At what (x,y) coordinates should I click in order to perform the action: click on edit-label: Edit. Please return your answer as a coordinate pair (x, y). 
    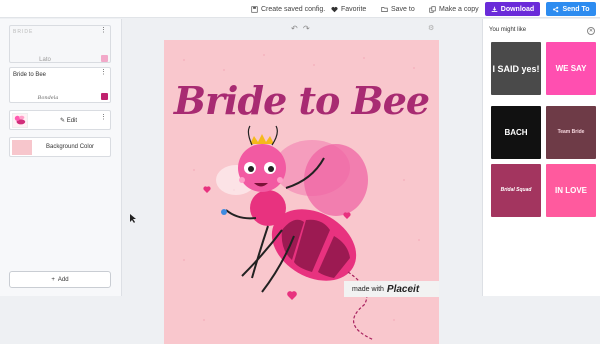
    Looking at the image, I should click on (72, 121).